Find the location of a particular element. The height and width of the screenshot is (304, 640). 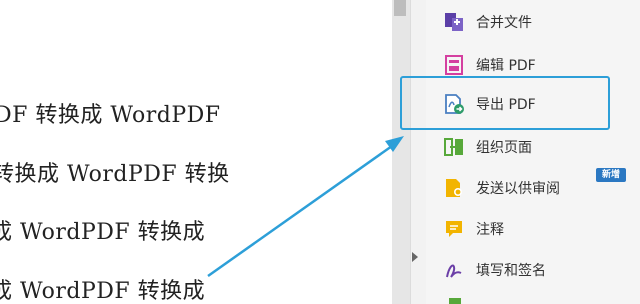

tool-fill-sign: 填写和签名 is located at coordinates (494, 270).